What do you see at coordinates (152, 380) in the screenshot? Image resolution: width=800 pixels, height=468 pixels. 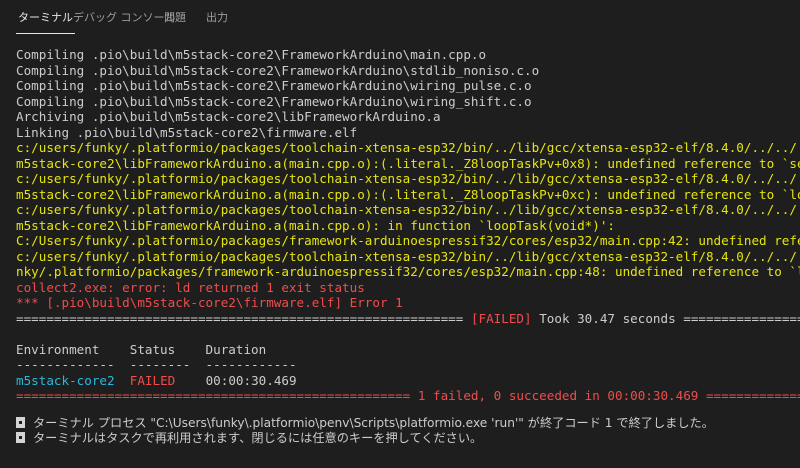 I see `status-failed: FAILED` at bounding box center [152, 380].